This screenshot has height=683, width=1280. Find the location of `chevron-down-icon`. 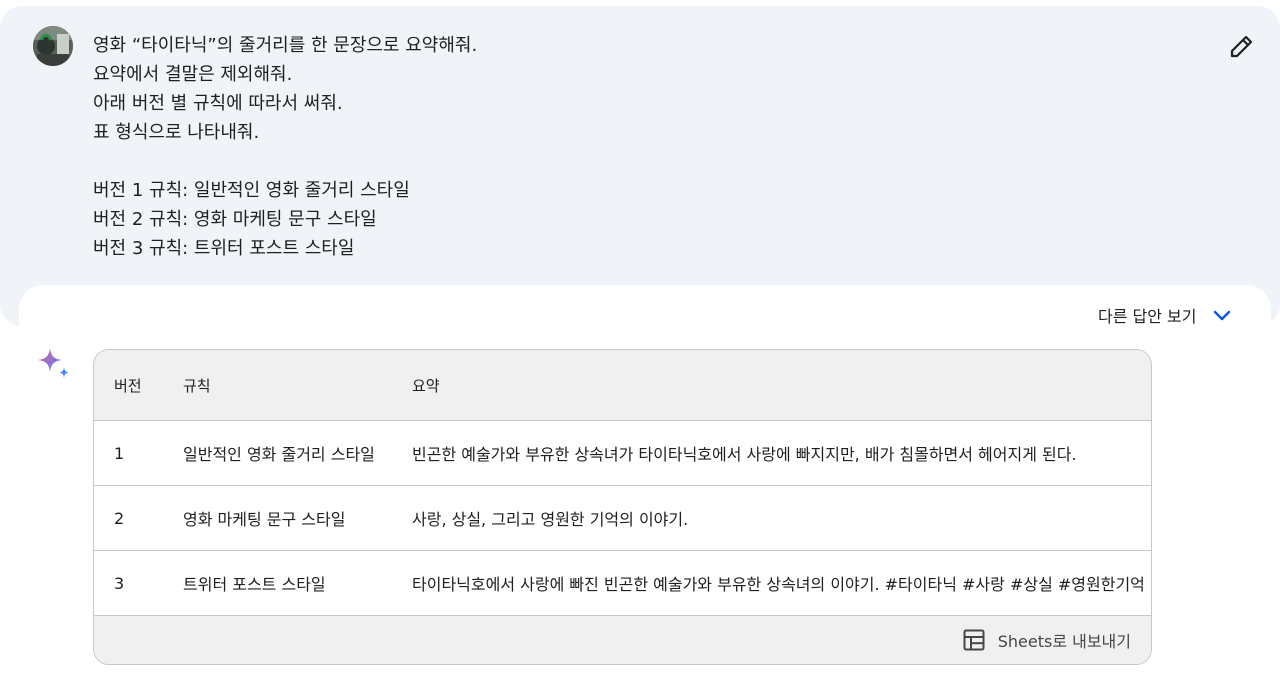

chevron-down-icon is located at coordinates (1221, 315).